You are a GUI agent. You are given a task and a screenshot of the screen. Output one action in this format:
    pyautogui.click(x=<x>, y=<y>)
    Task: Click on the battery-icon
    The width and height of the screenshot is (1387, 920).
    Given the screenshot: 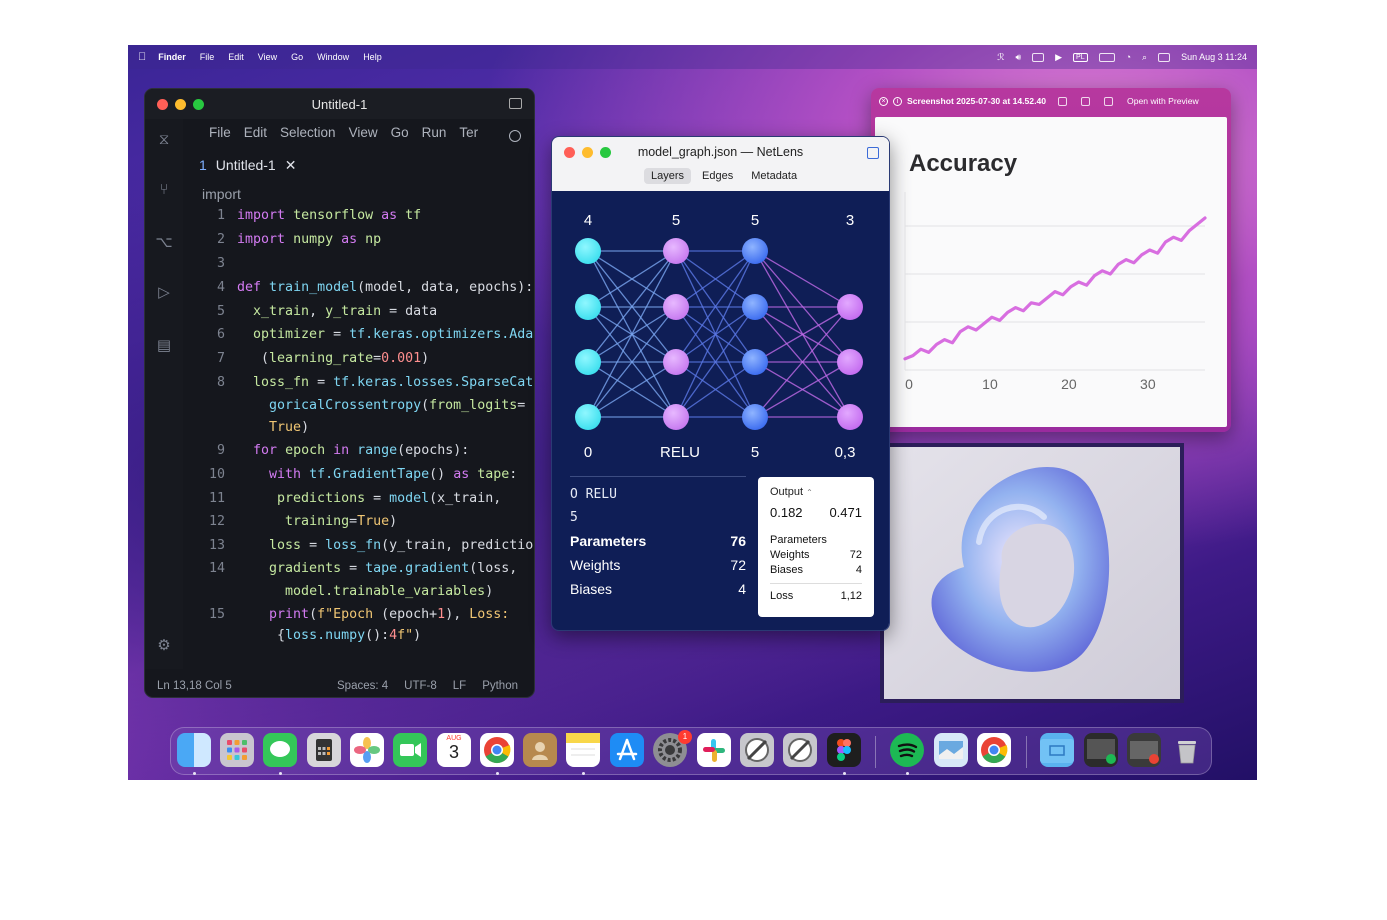 What is the action you would take?
    pyautogui.click(x=1106, y=57)
    